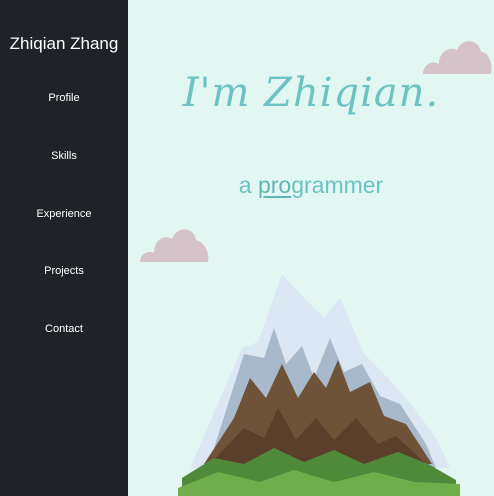 Image resolution: width=494 pixels, height=496 pixels. Describe the element at coordinates (64, 156) in the screenshot. I see `nav-item-skills: Skills` at that location.